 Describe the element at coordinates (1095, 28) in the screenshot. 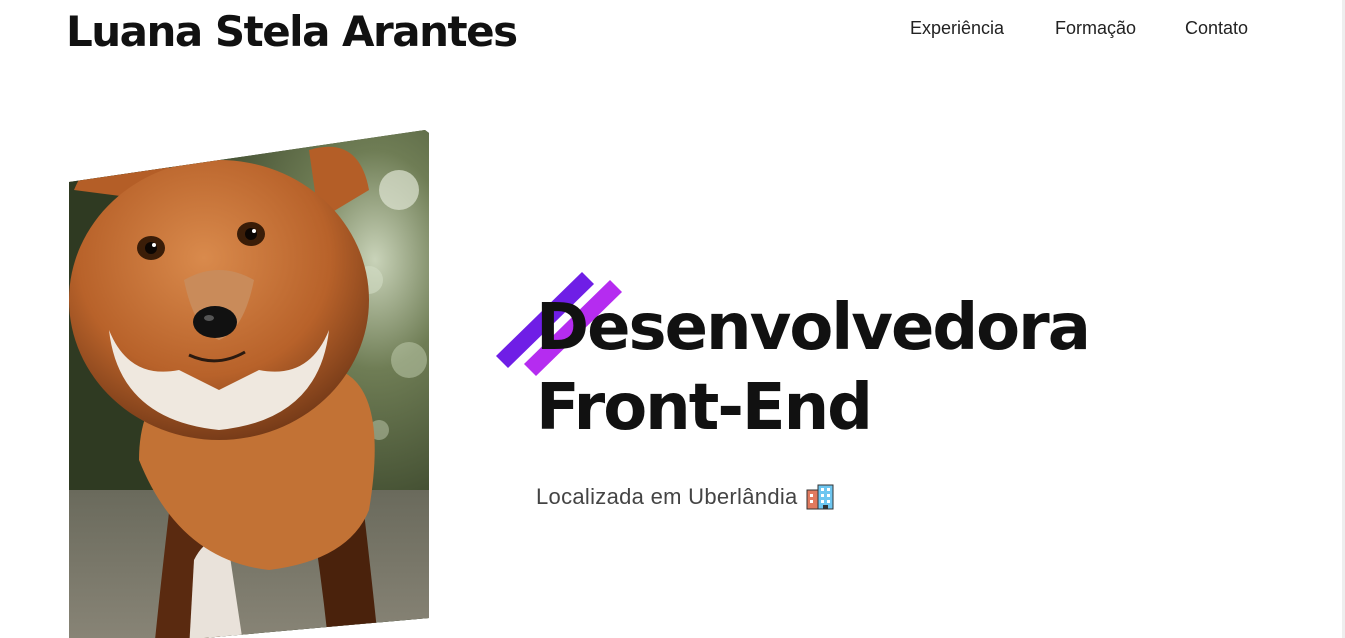

I see `nav-link-formacao: Formação` at that location.